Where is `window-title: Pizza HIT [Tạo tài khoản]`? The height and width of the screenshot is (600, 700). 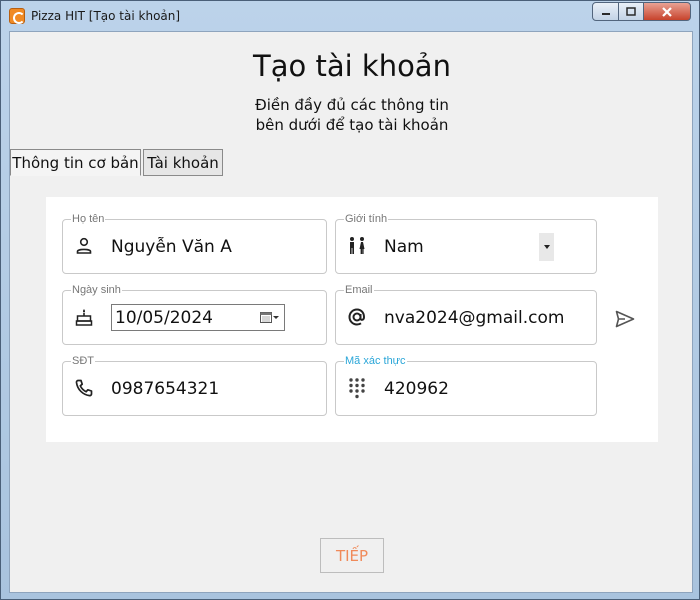 window-title: Pizza HIT [Tạo tài khoản] is located at coordinates (106, 16).